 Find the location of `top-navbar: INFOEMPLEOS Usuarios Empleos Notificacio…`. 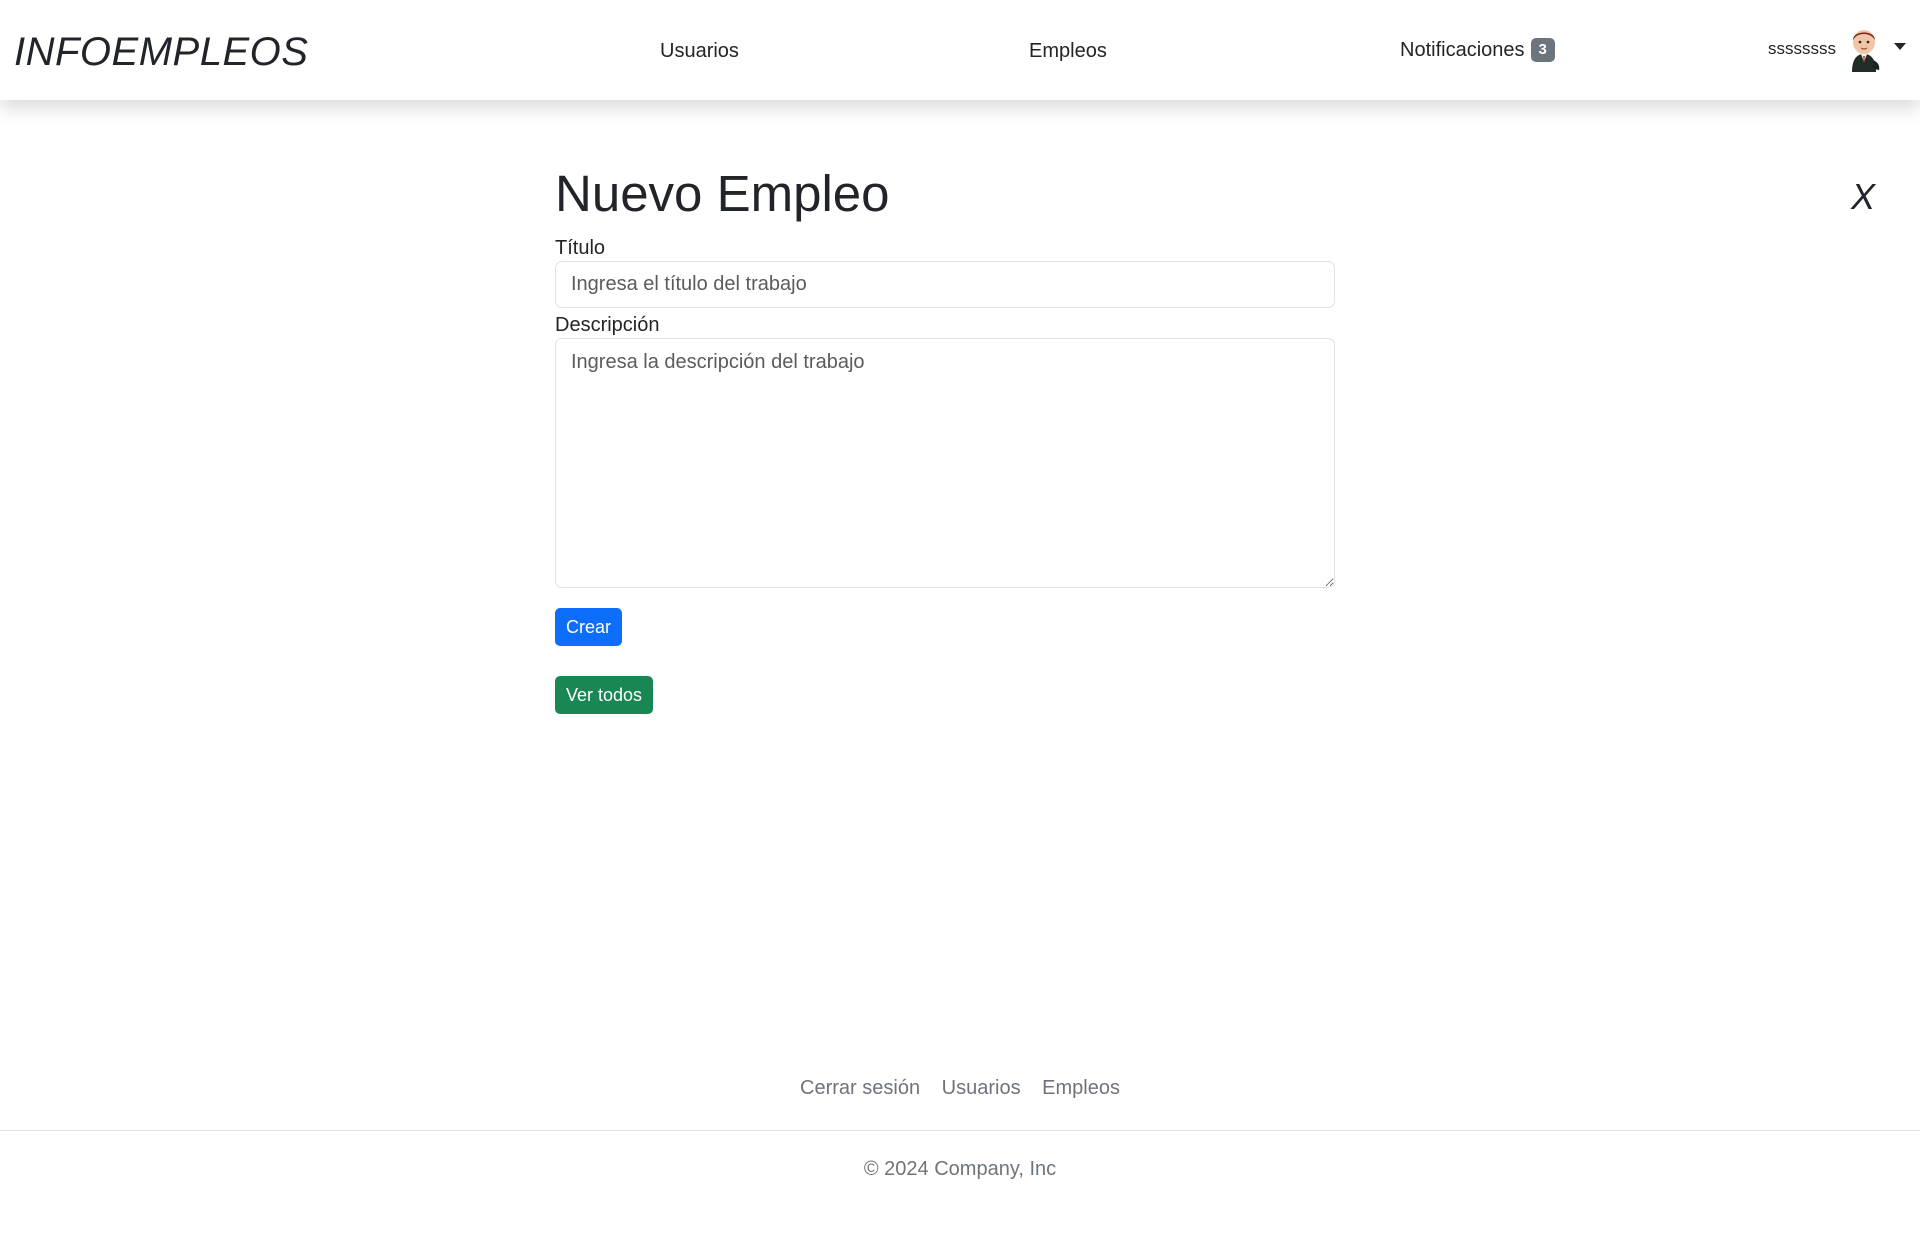

top-navbar: INFOEMPLEOS Usuarios Empleos Notificacio… is located at coordinates (960, 50).